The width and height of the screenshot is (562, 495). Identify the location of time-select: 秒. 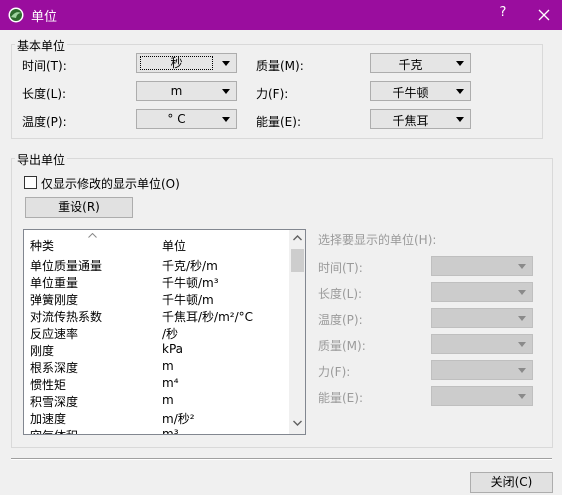
(186, 63).